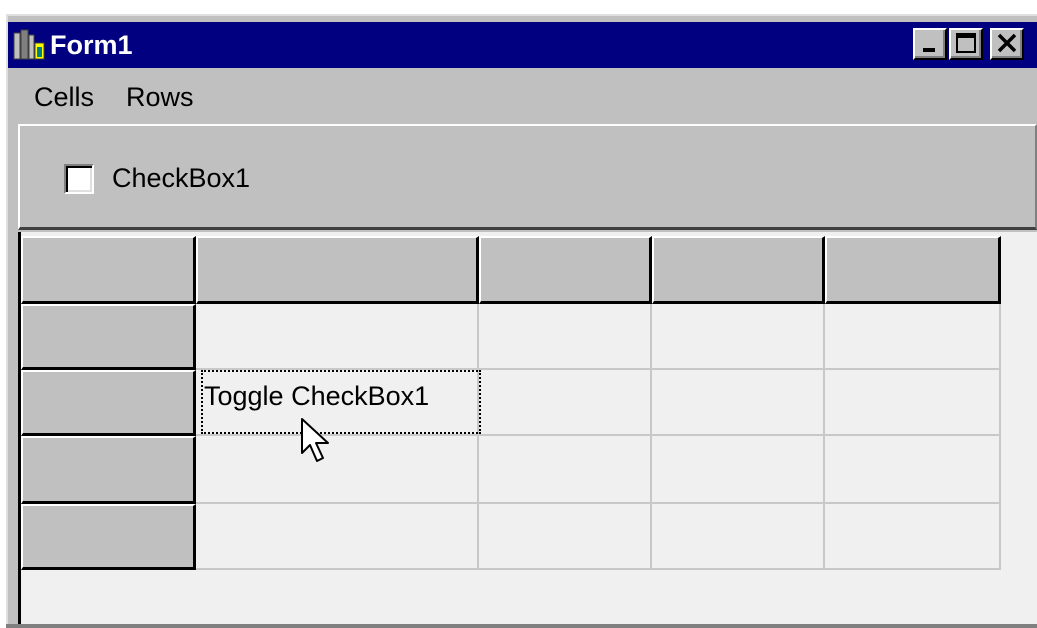  I want to click on minimize-icon, so click(929, 50).